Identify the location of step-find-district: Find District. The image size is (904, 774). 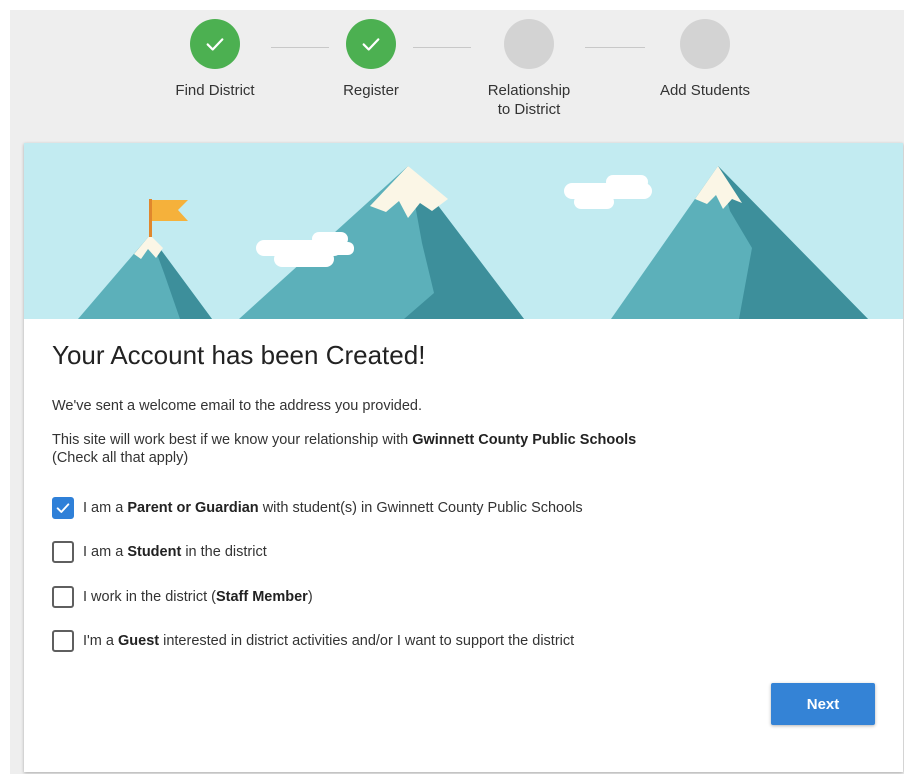
(215, 59).